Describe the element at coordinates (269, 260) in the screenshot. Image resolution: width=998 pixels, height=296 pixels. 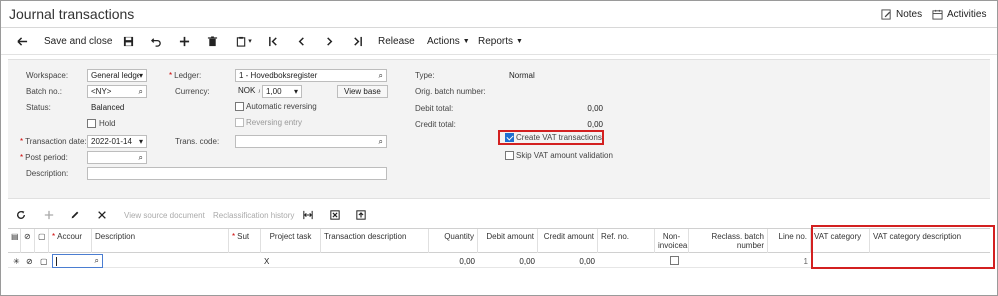
I see `project-task-cell: X` at that location.